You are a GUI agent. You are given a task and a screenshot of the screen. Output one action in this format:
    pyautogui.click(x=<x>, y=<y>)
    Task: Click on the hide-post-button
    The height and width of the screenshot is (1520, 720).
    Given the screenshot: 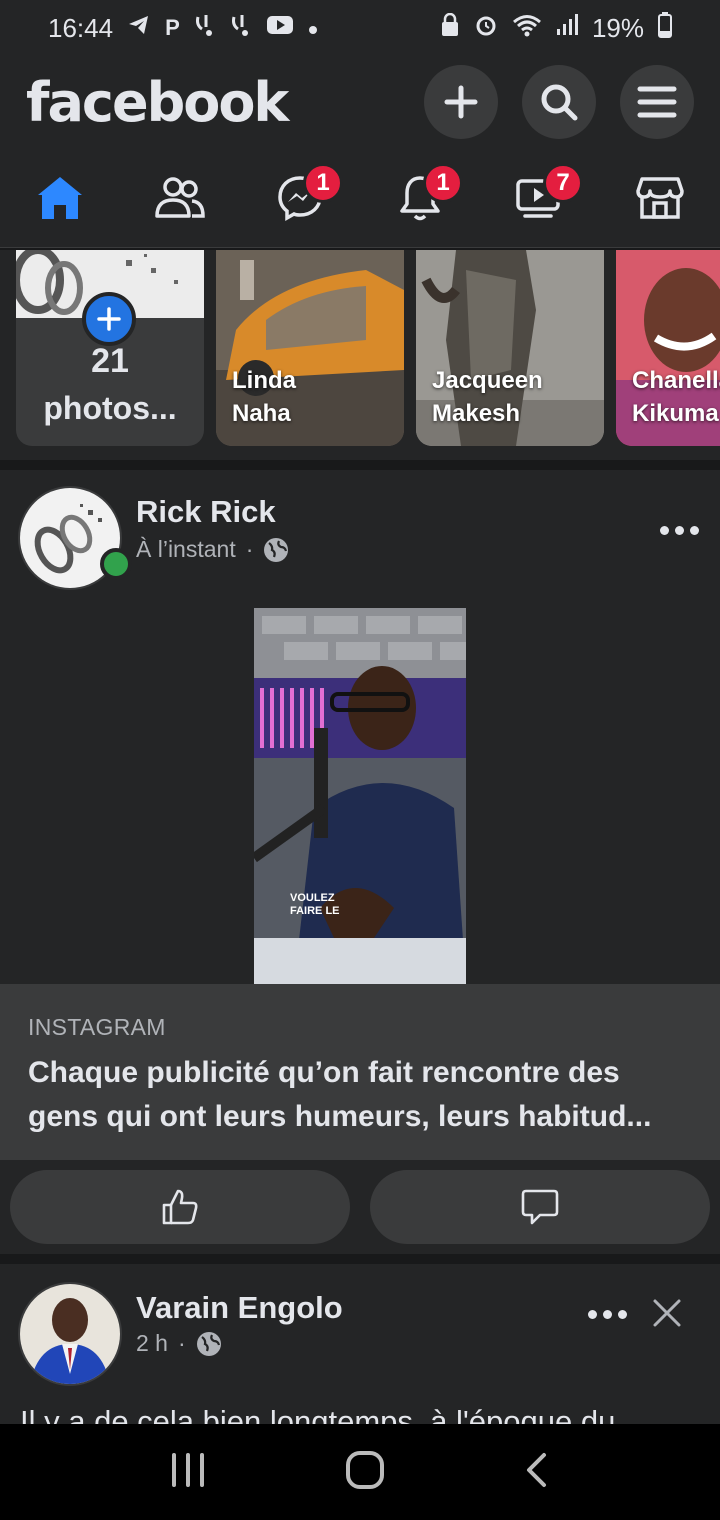 What is the action you would take?
    pyautogui.click(x=667, y=1313)
    